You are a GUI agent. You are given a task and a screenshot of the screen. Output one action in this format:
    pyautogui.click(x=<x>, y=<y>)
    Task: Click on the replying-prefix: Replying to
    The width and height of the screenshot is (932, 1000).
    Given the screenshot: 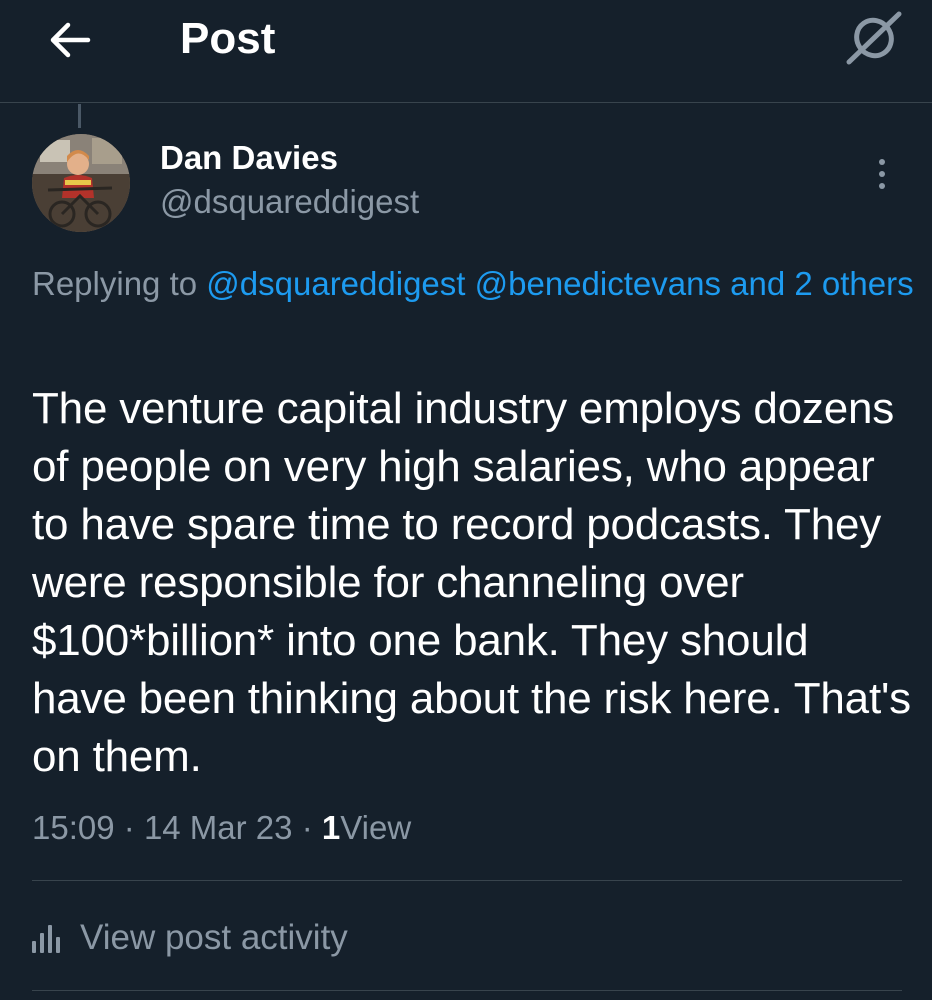 What is the action you would take?
    pyautogui.click(x=115, y=283)
    